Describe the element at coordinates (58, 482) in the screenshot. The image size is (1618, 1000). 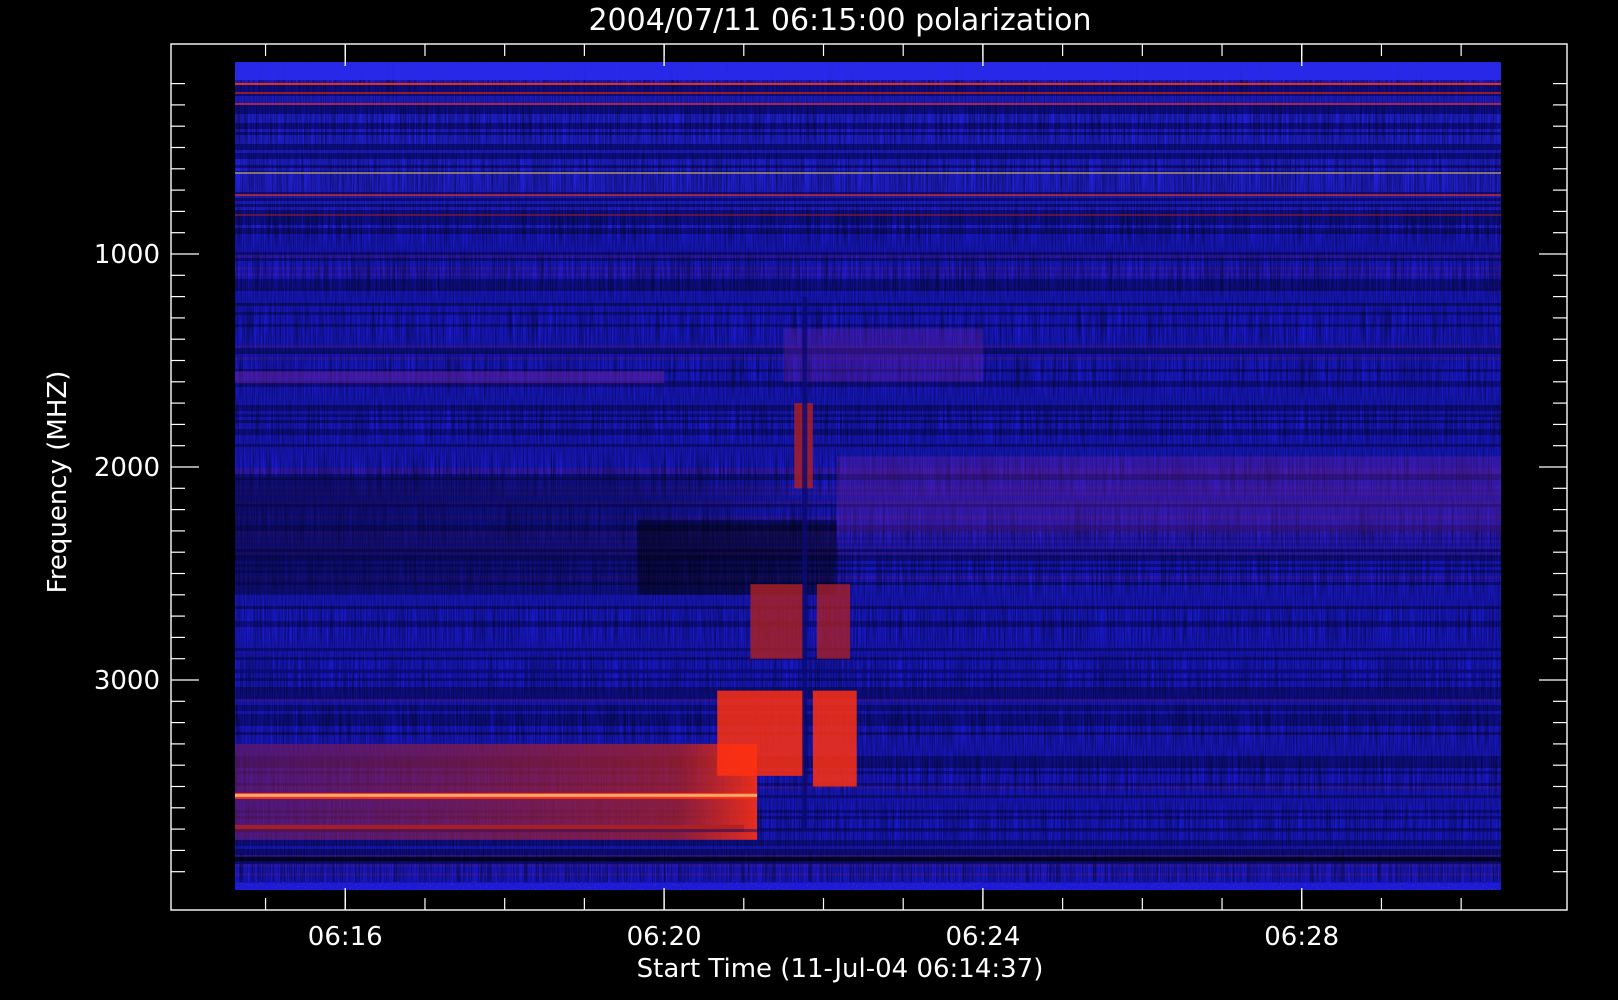
I see `y-axis-label: Frequency (MHZ)` at that location.